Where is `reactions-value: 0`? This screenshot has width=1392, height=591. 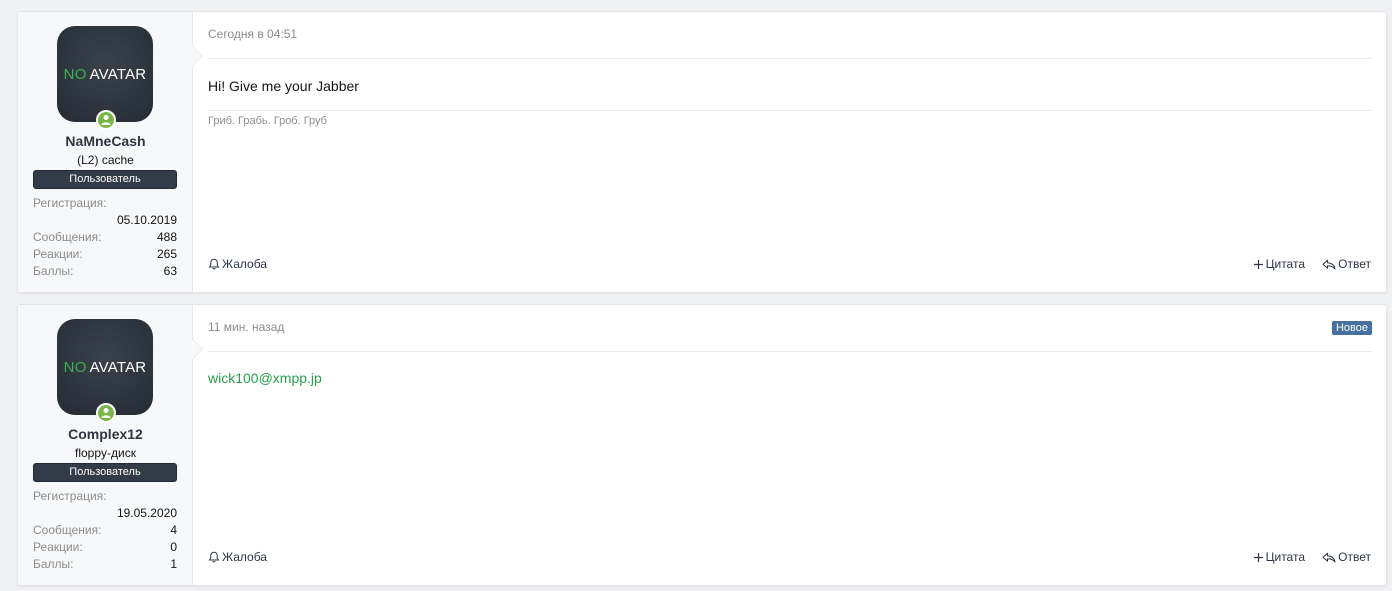
reactions-value: 0 is located at coordinates (173, 547).